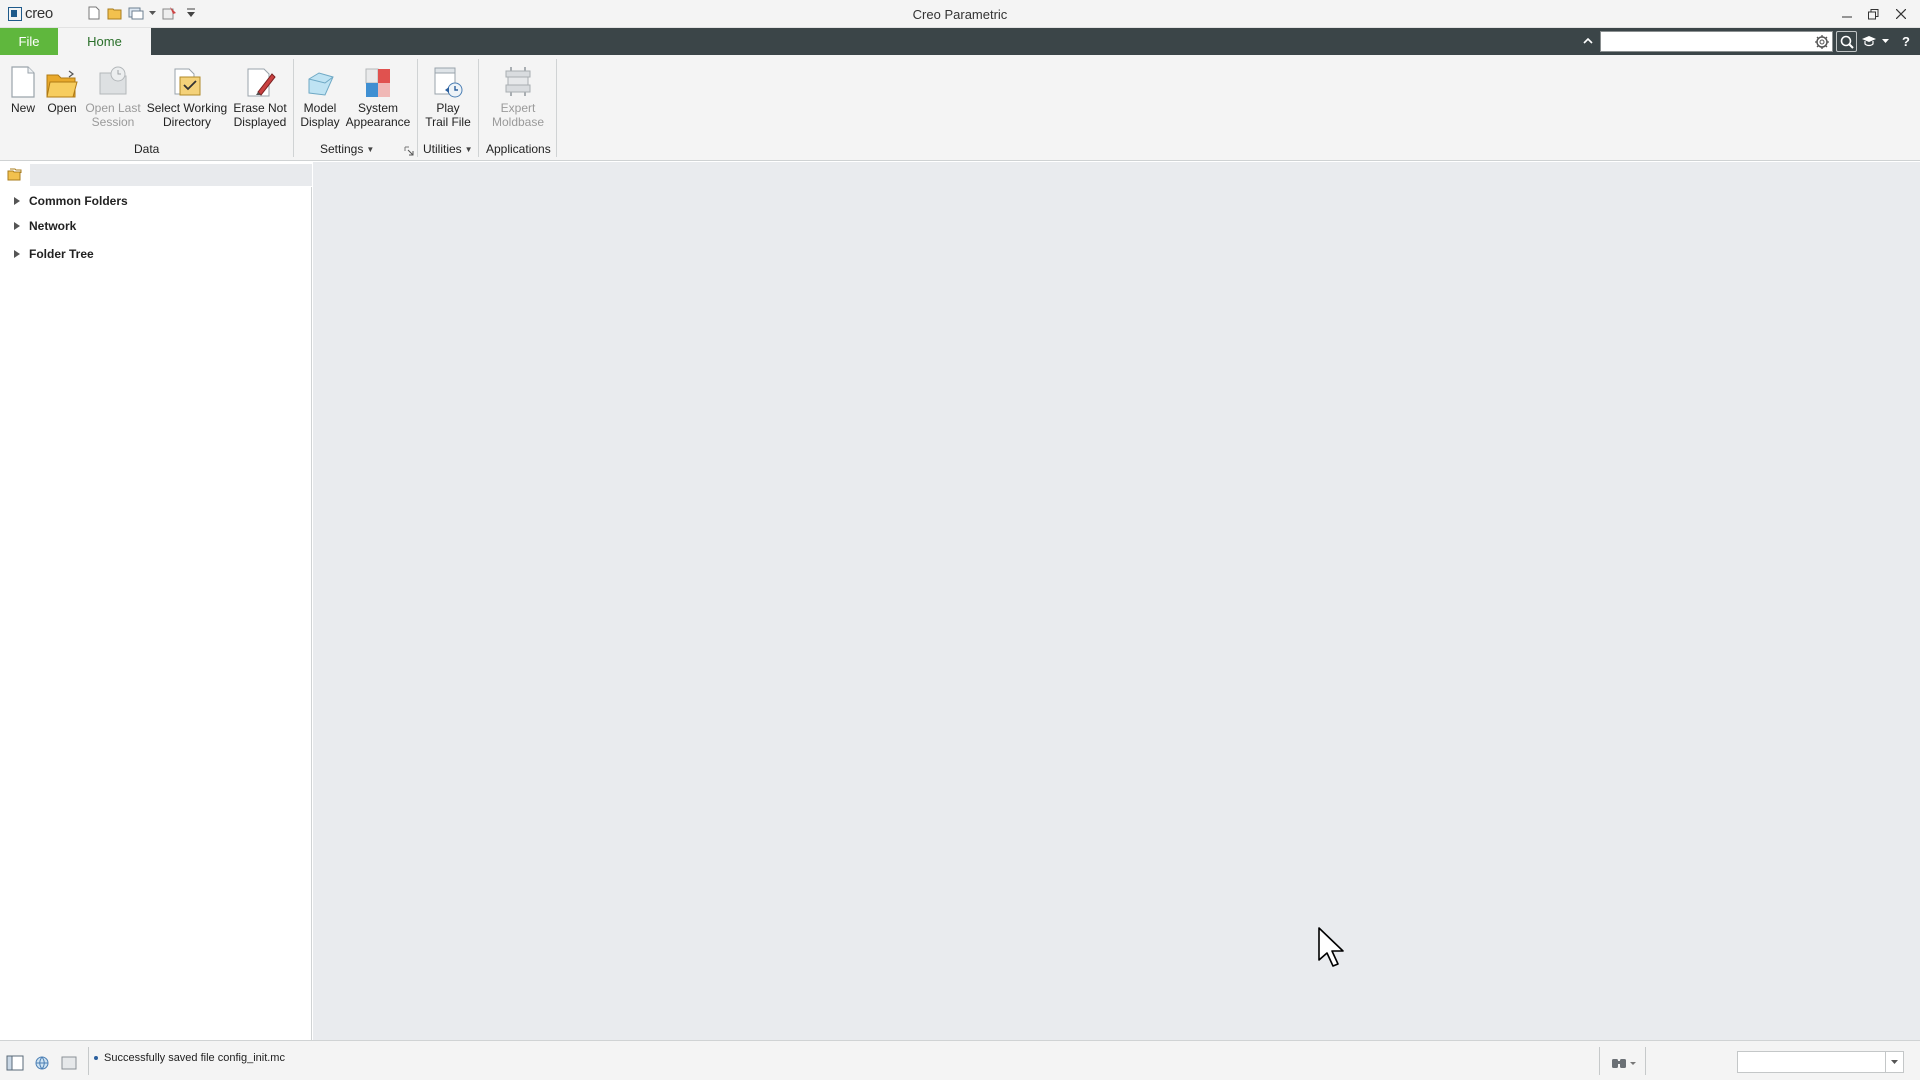 This screenshot has height=1080, width=1920. What do you see at coordinates (378, 122) in the screenshot?
I see `system-appearance-label-2: Appearance` at bounding box center [378, 122].